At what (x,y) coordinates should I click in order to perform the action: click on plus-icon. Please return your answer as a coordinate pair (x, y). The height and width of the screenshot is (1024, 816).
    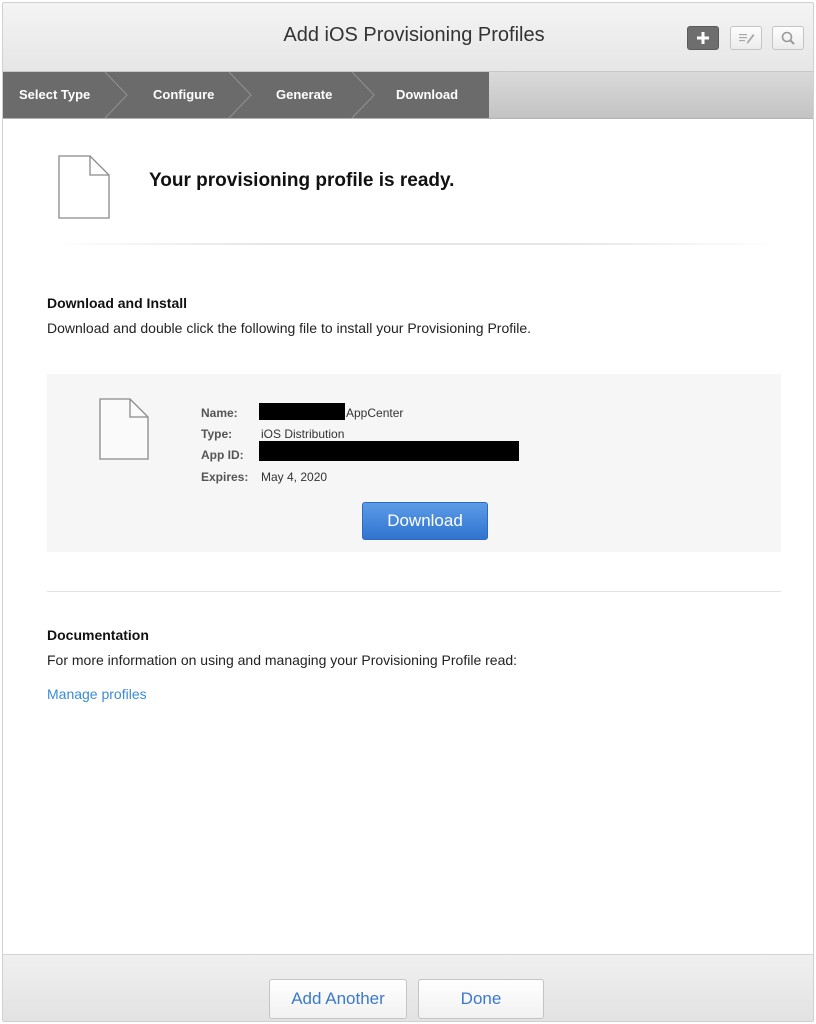
    Looking at the image, I should click on (703, 38).